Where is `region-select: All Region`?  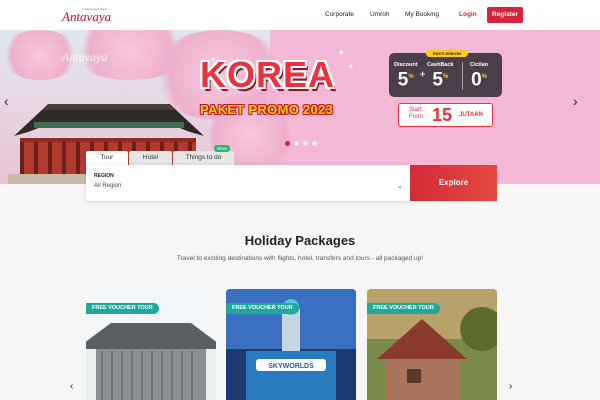 region-select: All Region is located at coordinates (107, 186).